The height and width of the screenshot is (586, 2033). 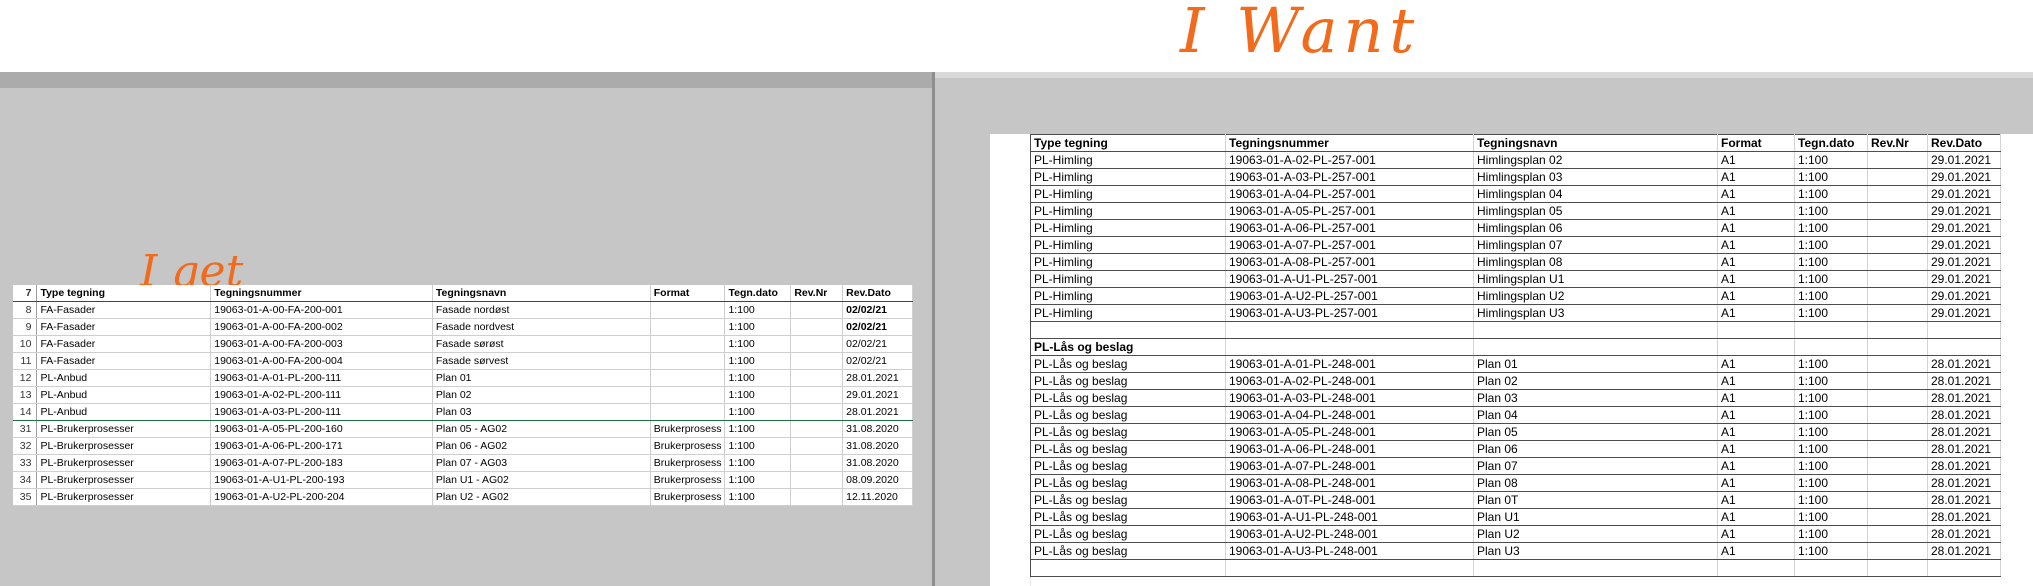 I want to click on column-header: Rev.Nr, so click(x=1897, y=143).